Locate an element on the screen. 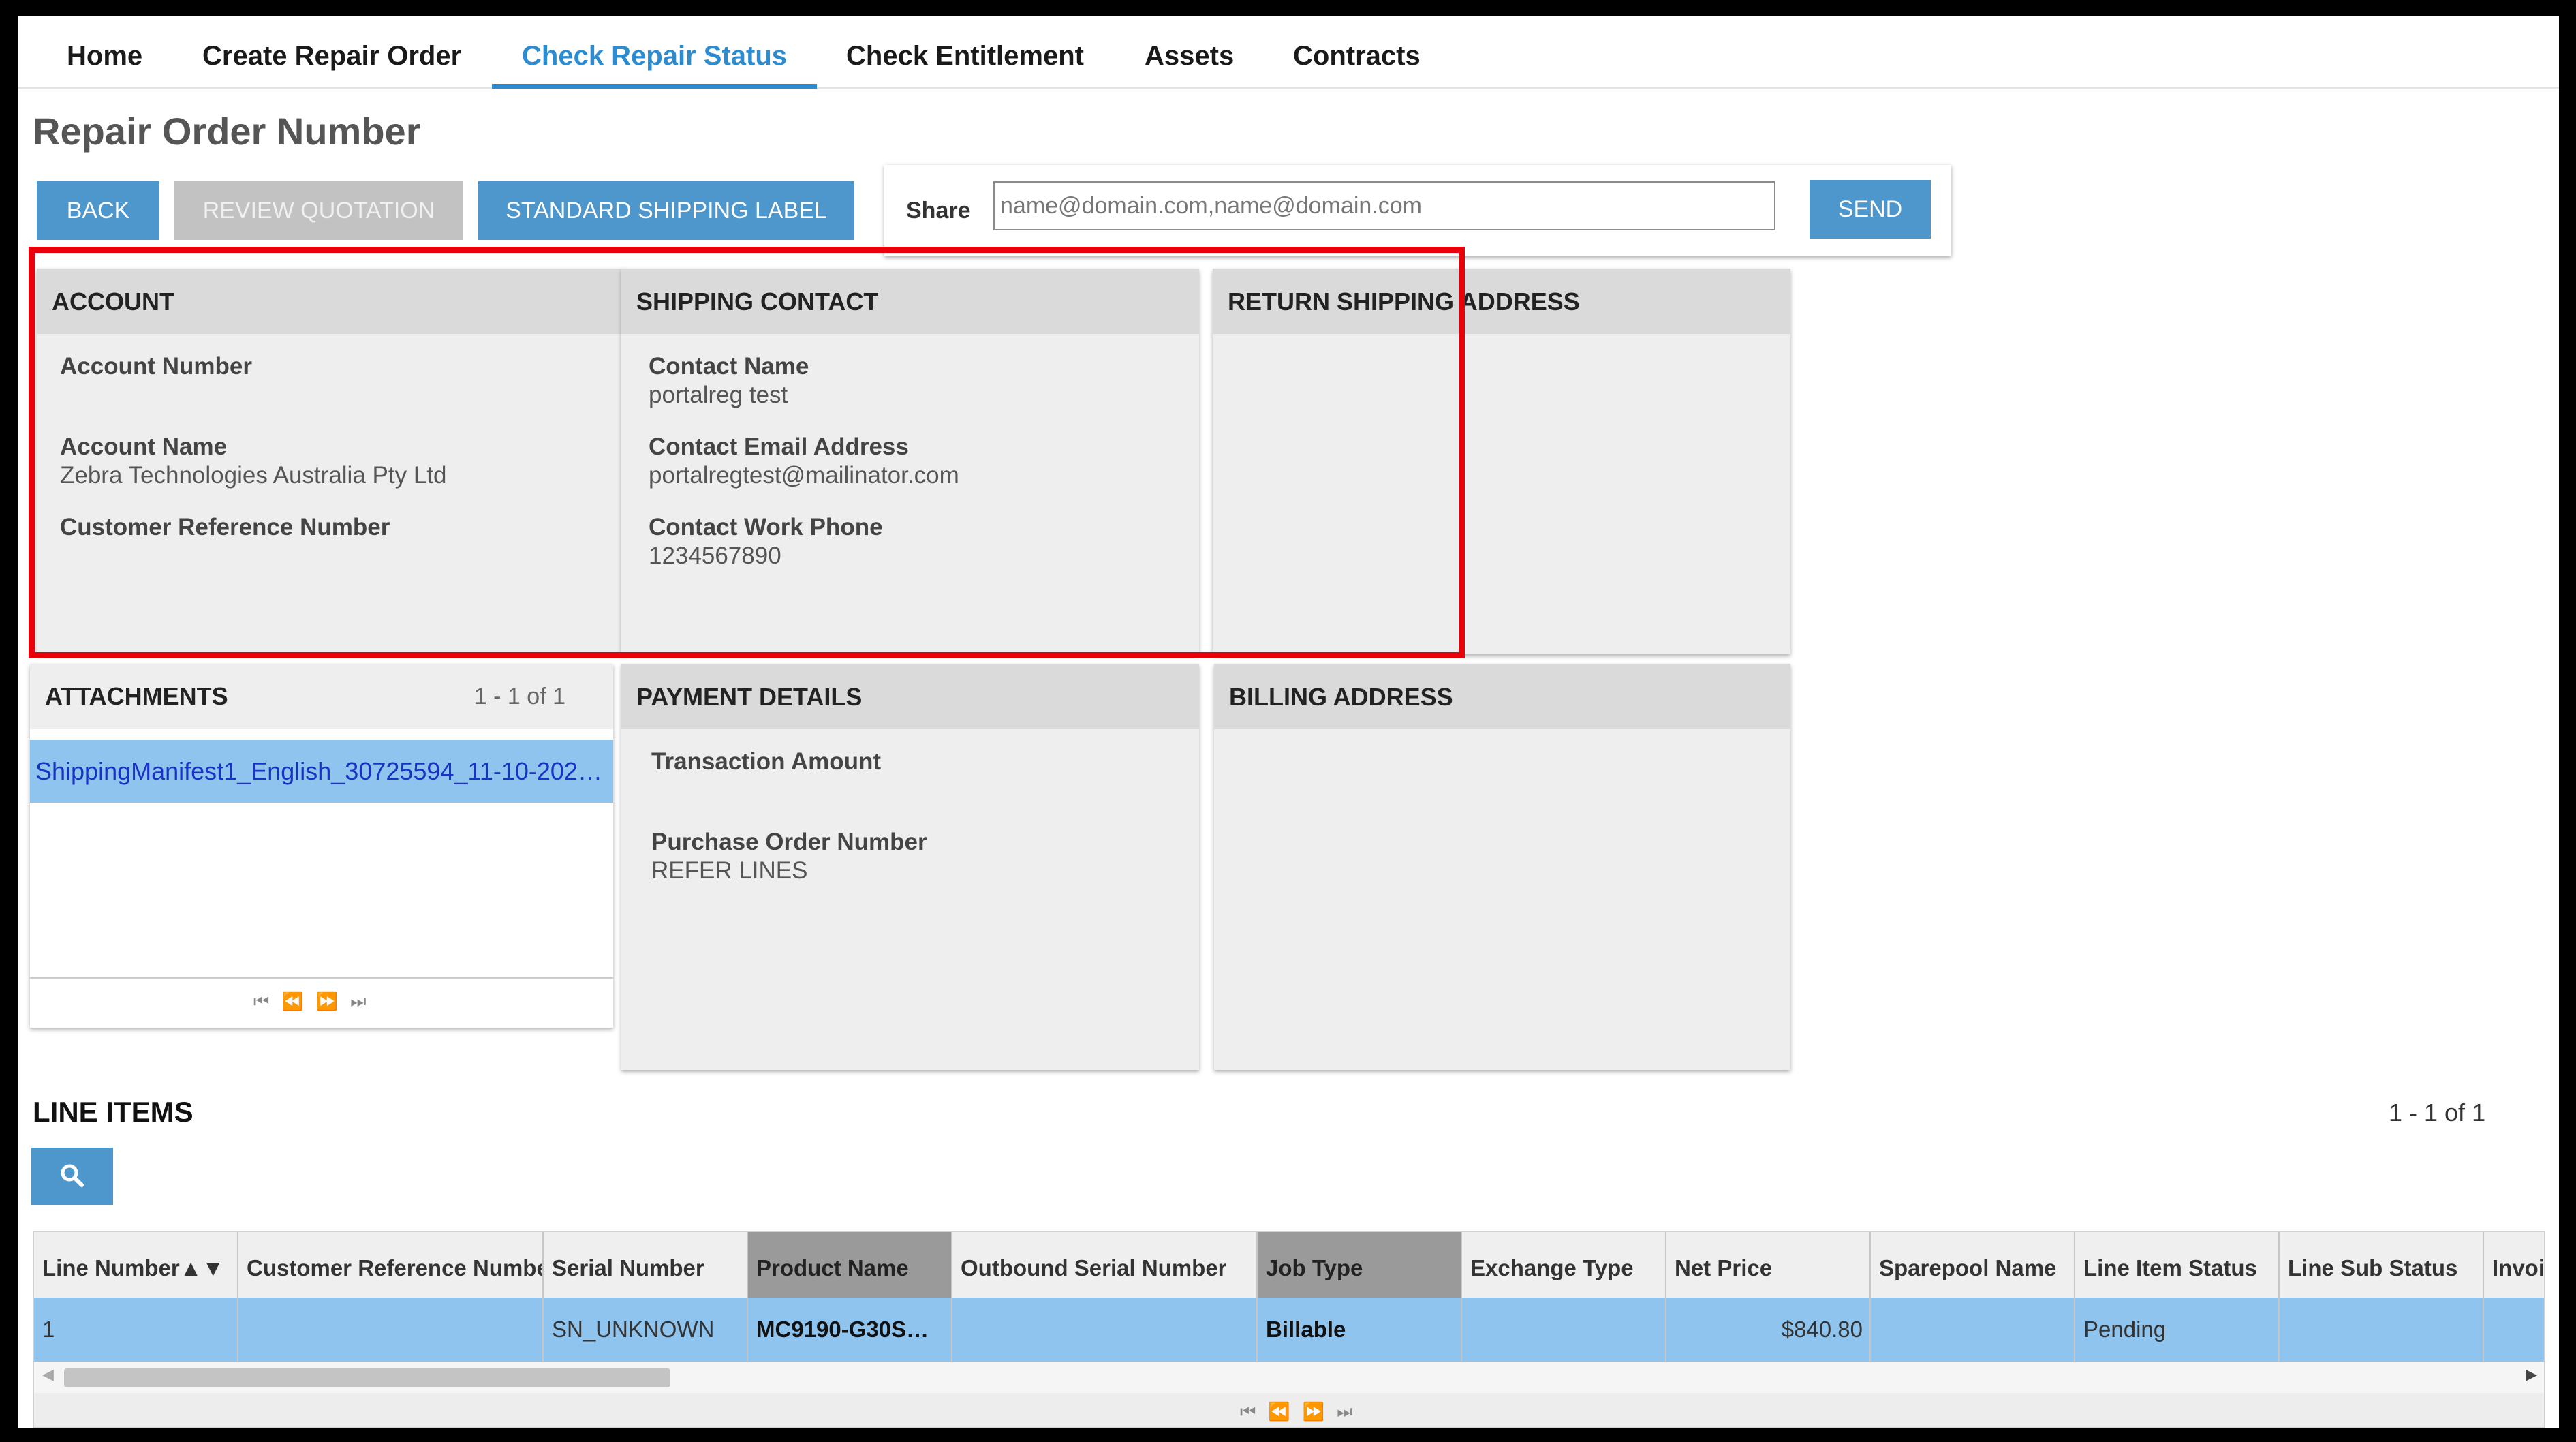 The height and width of the screenshot is (1442, 2576). line-items-title: LINE ITEMS is located at coordinates (113, 1112).